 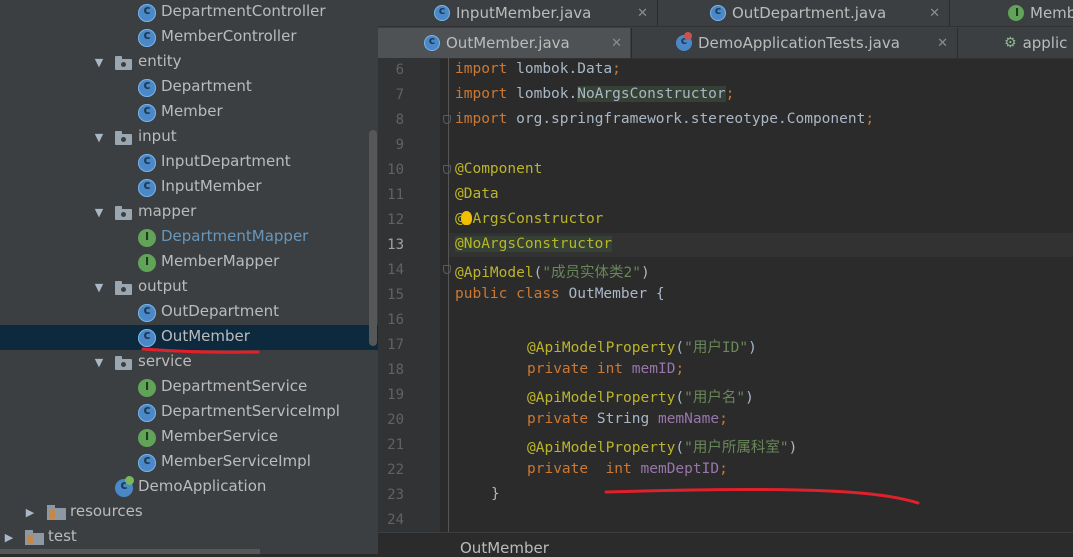 What do you see at coordinates (794, 43) in the screenshot?
I see `tab-demoapplicationtests: DemoApplicationTests.java ✕` at bounding box center [794, 43].